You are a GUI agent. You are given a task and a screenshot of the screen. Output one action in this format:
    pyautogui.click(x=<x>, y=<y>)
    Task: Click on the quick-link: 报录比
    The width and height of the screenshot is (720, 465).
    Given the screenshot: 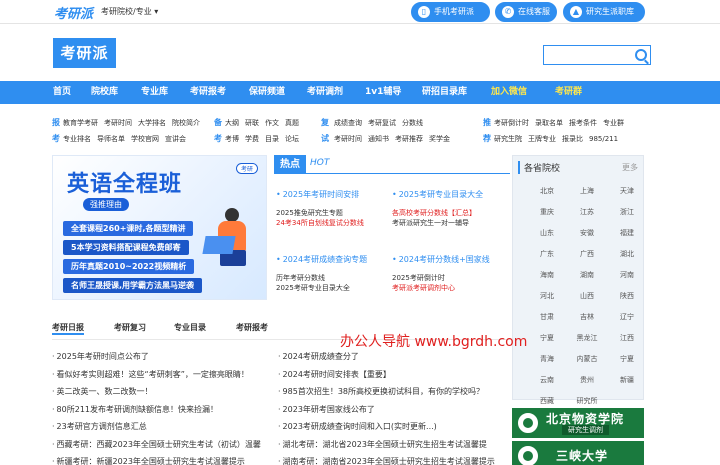 What is the action you would take?
    pyautogui.click(x=572, y=139)
    